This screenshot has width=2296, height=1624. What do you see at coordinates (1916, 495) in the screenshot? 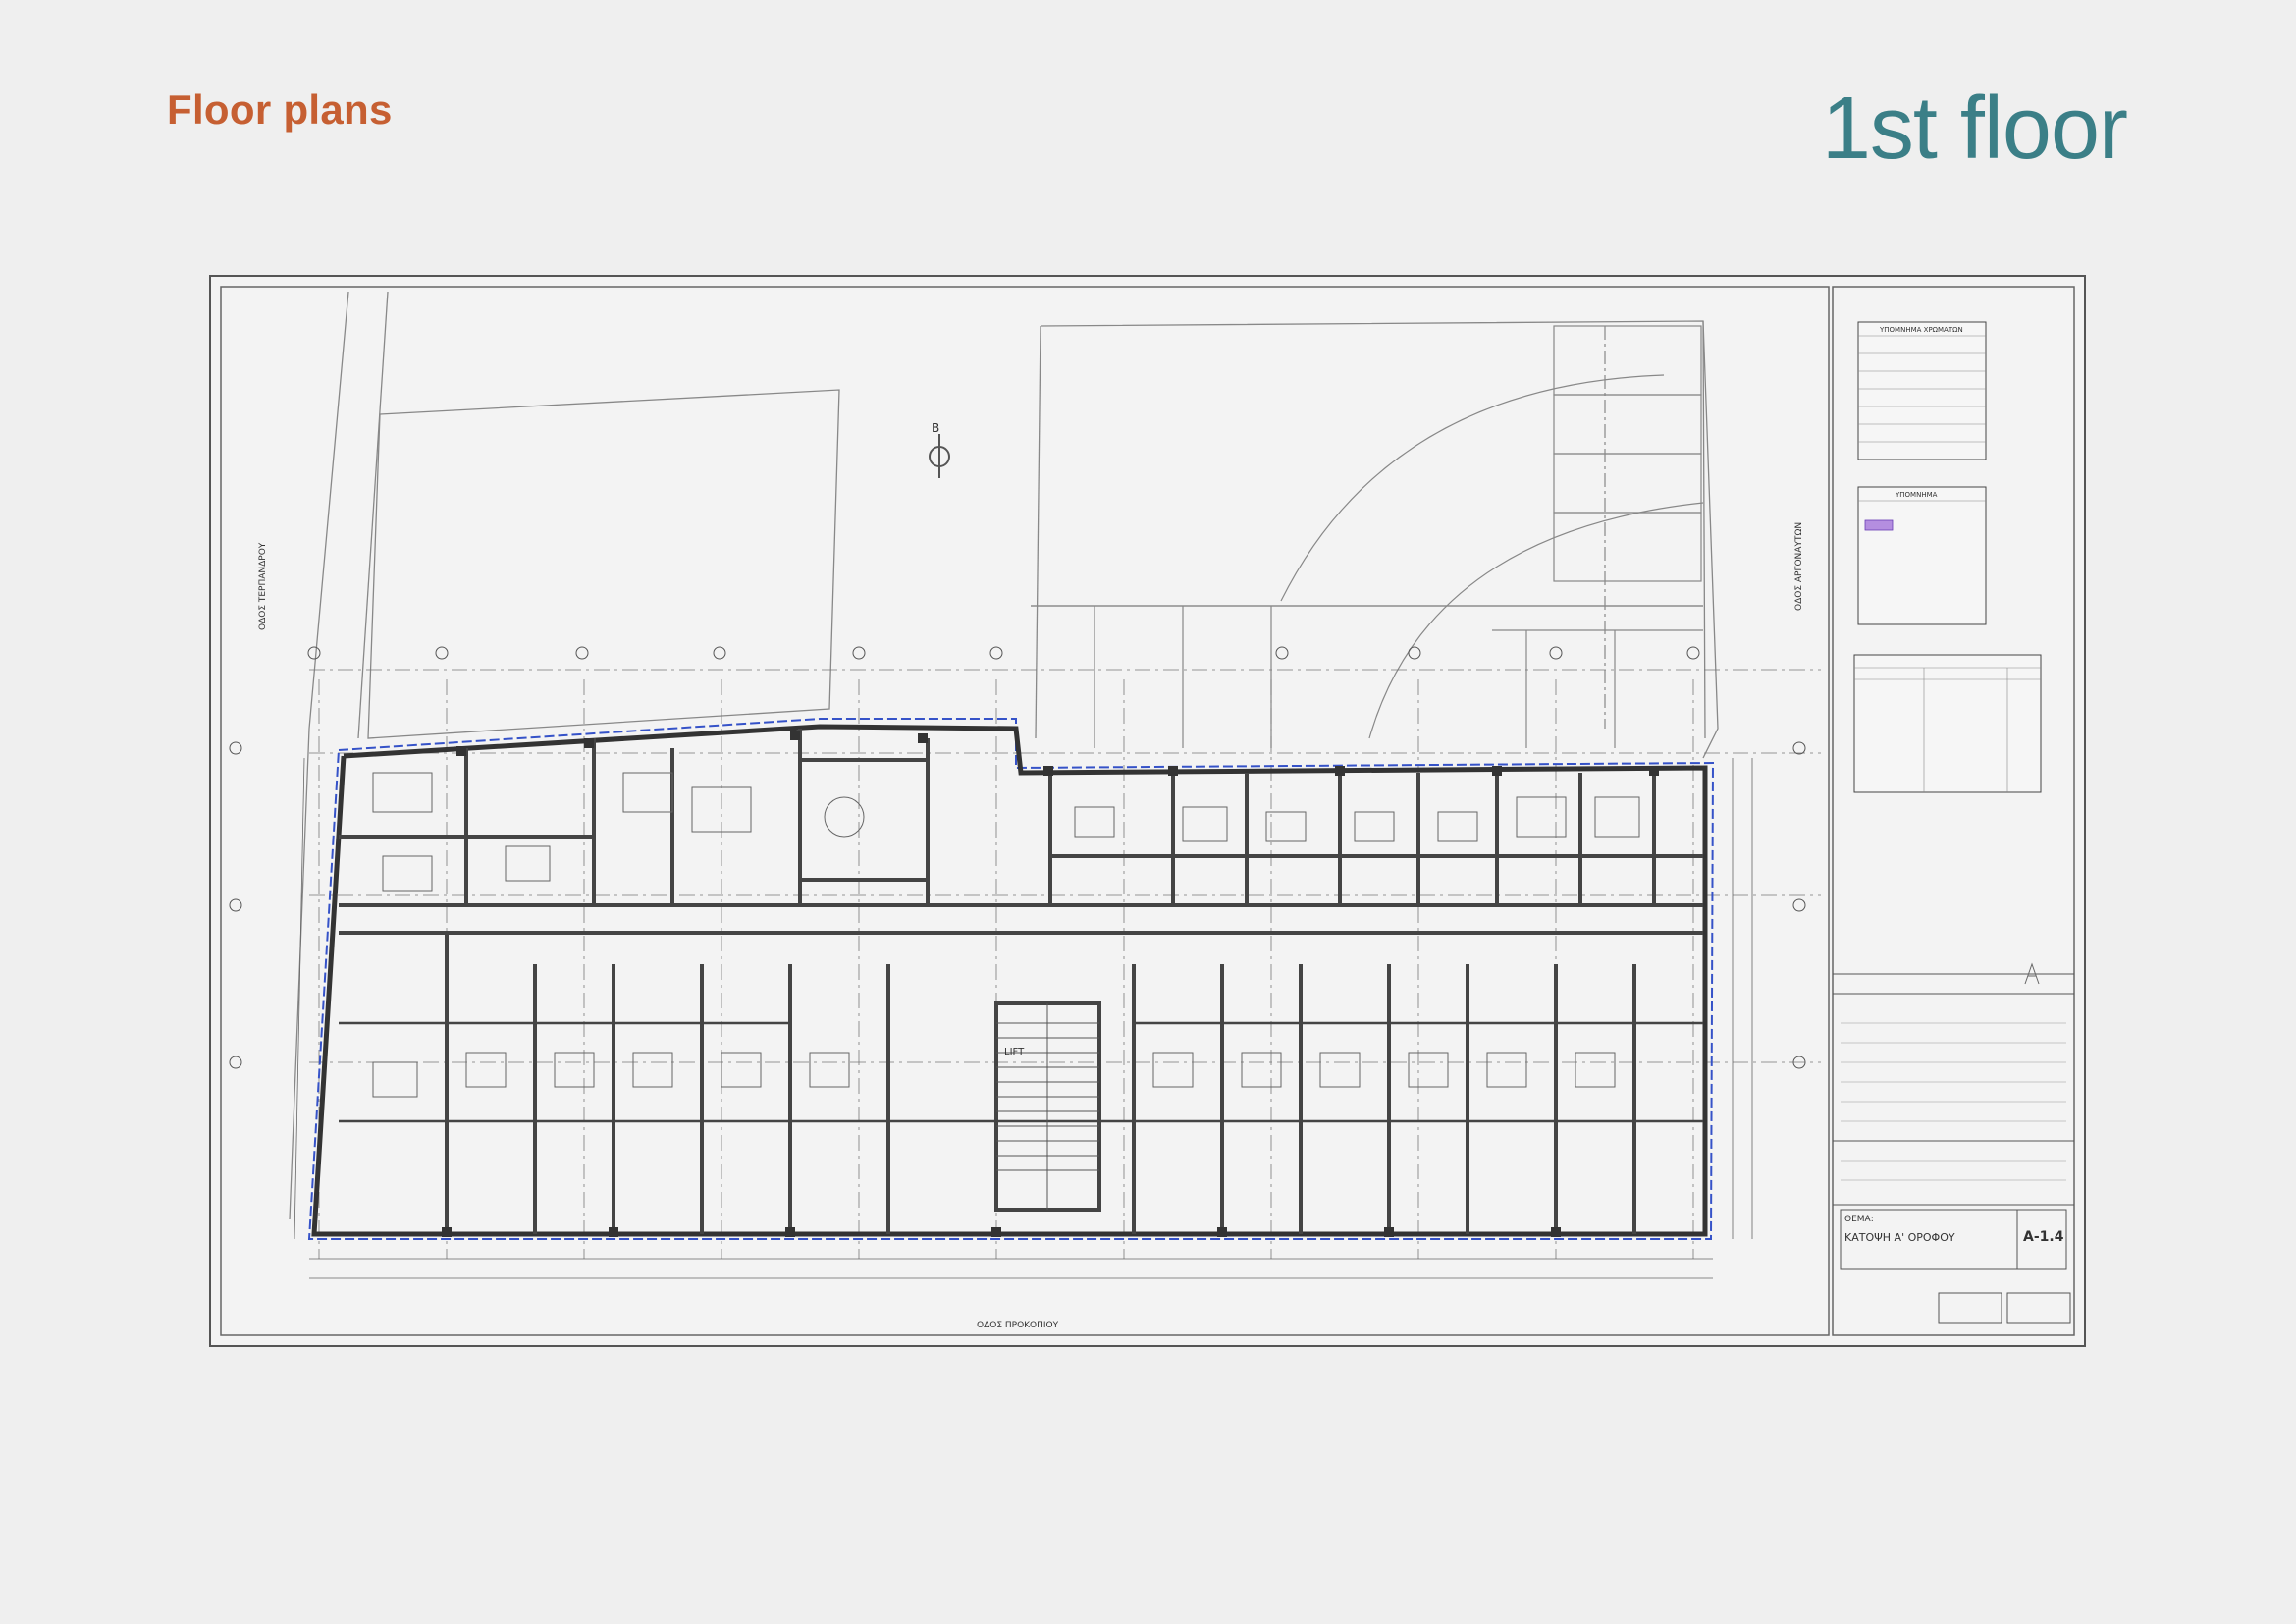
I see `legend-title: ΥΠΟΜΝΗΜΑ` at bounding box center [1916, 495].